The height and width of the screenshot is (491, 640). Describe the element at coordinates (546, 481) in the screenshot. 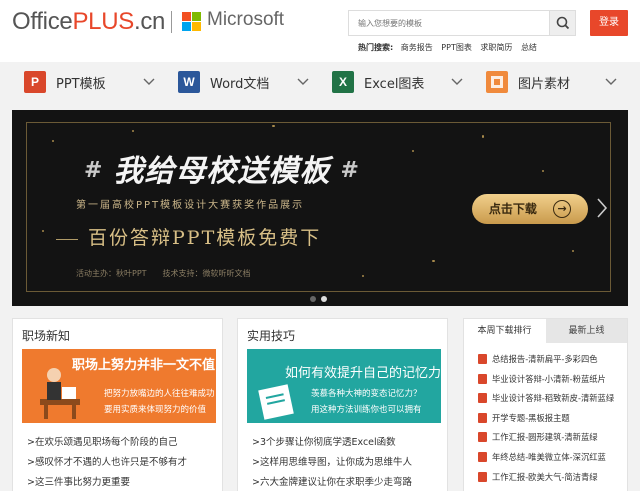

I see `list-item: 工作汇报-欧美大气-简洁青绿` at that location.